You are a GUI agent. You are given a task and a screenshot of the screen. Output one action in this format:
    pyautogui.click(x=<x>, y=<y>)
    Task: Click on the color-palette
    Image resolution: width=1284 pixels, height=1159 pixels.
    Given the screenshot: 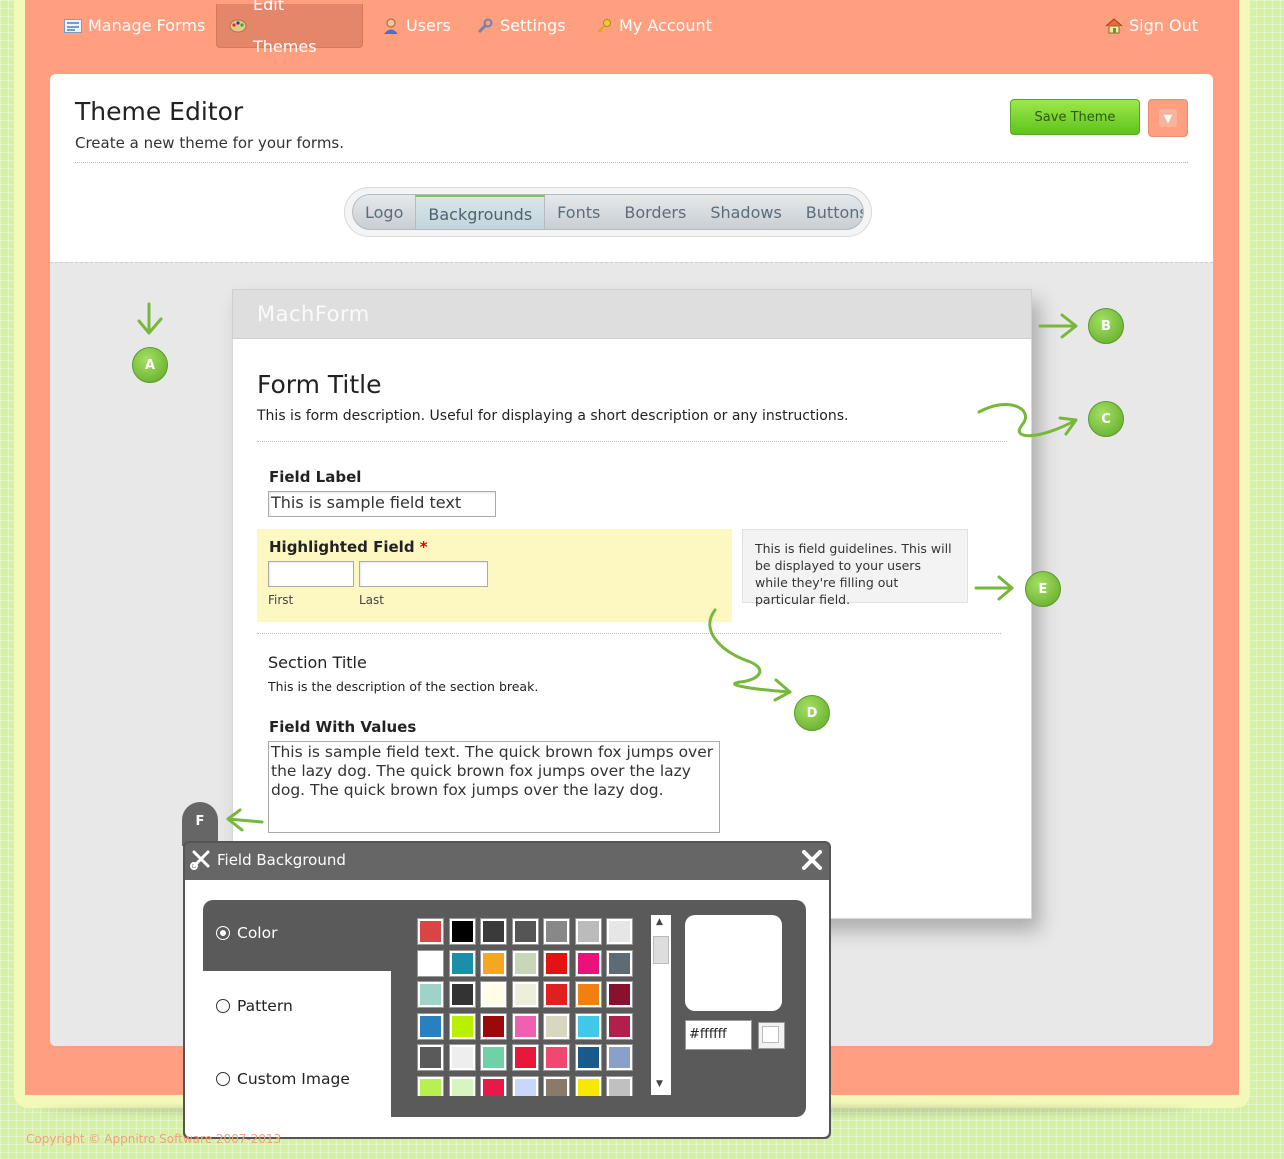 What is the action you would take?
    pyautogui.click(x=528, y=1004)
    